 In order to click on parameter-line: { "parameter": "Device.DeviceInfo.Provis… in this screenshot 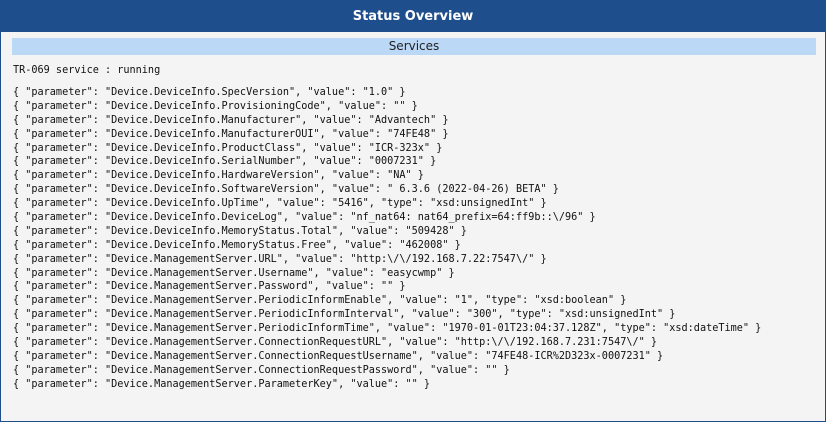, I will do `click(215, 106)`.